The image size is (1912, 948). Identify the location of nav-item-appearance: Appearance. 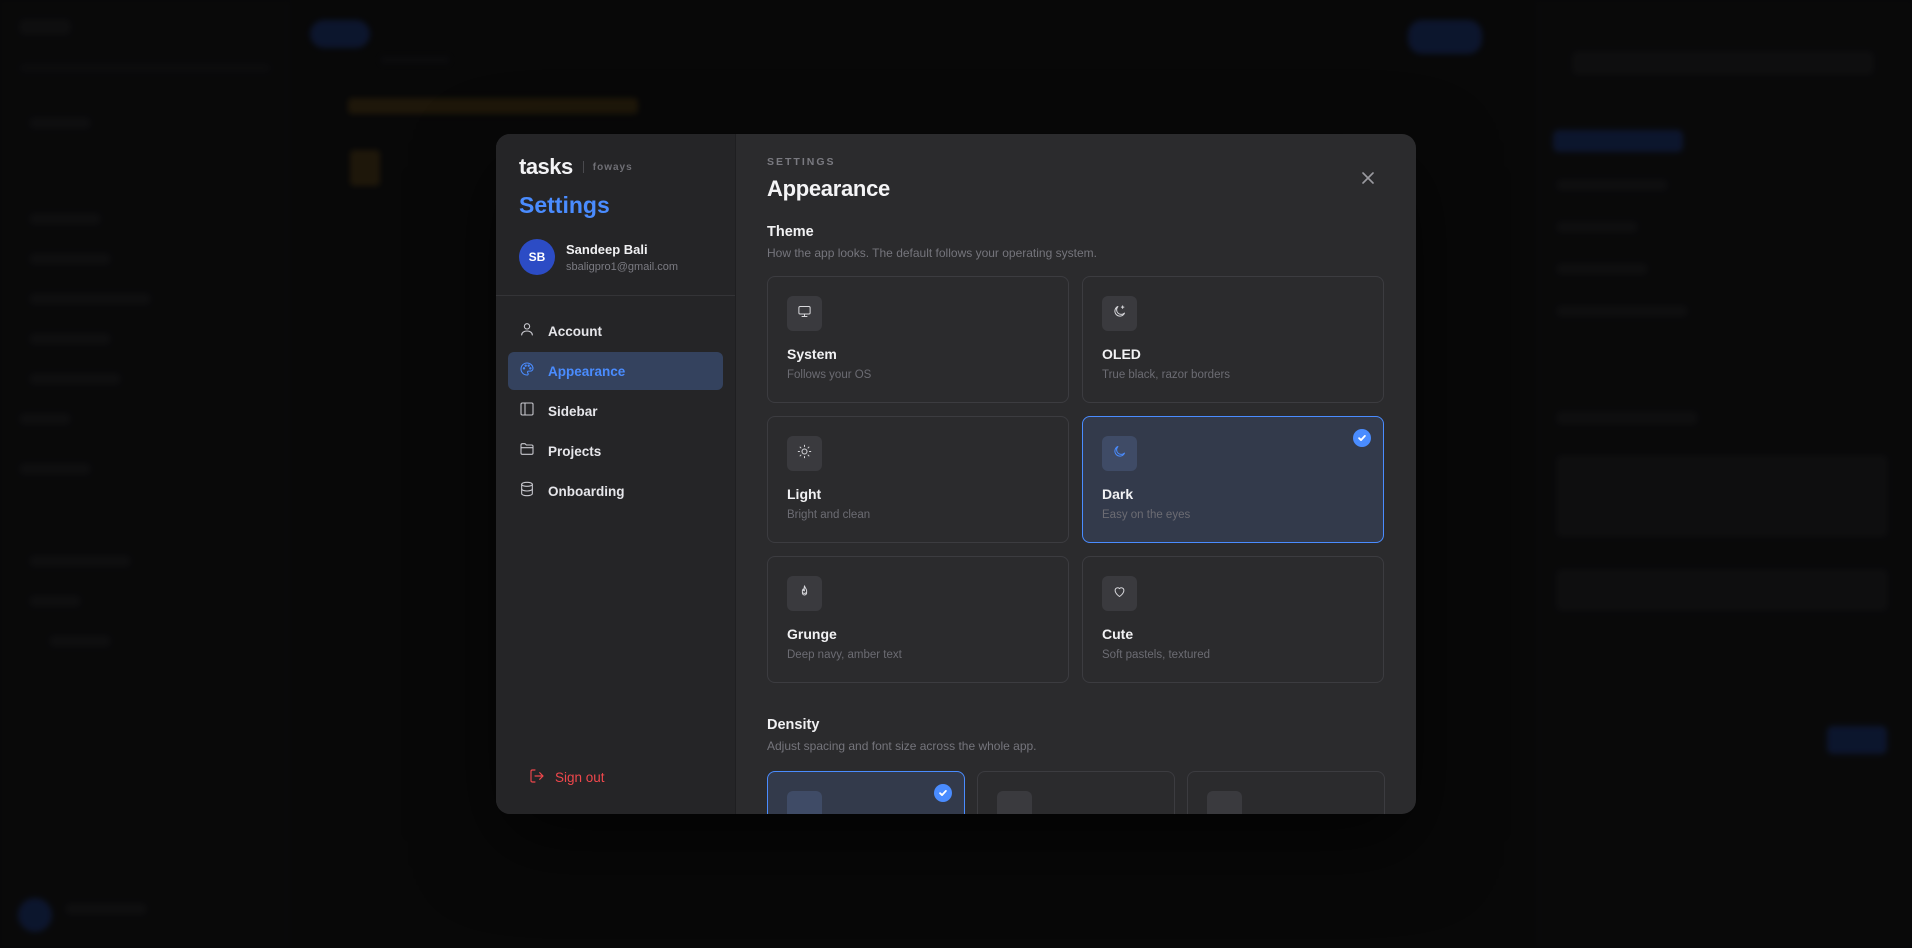
(615, 371).